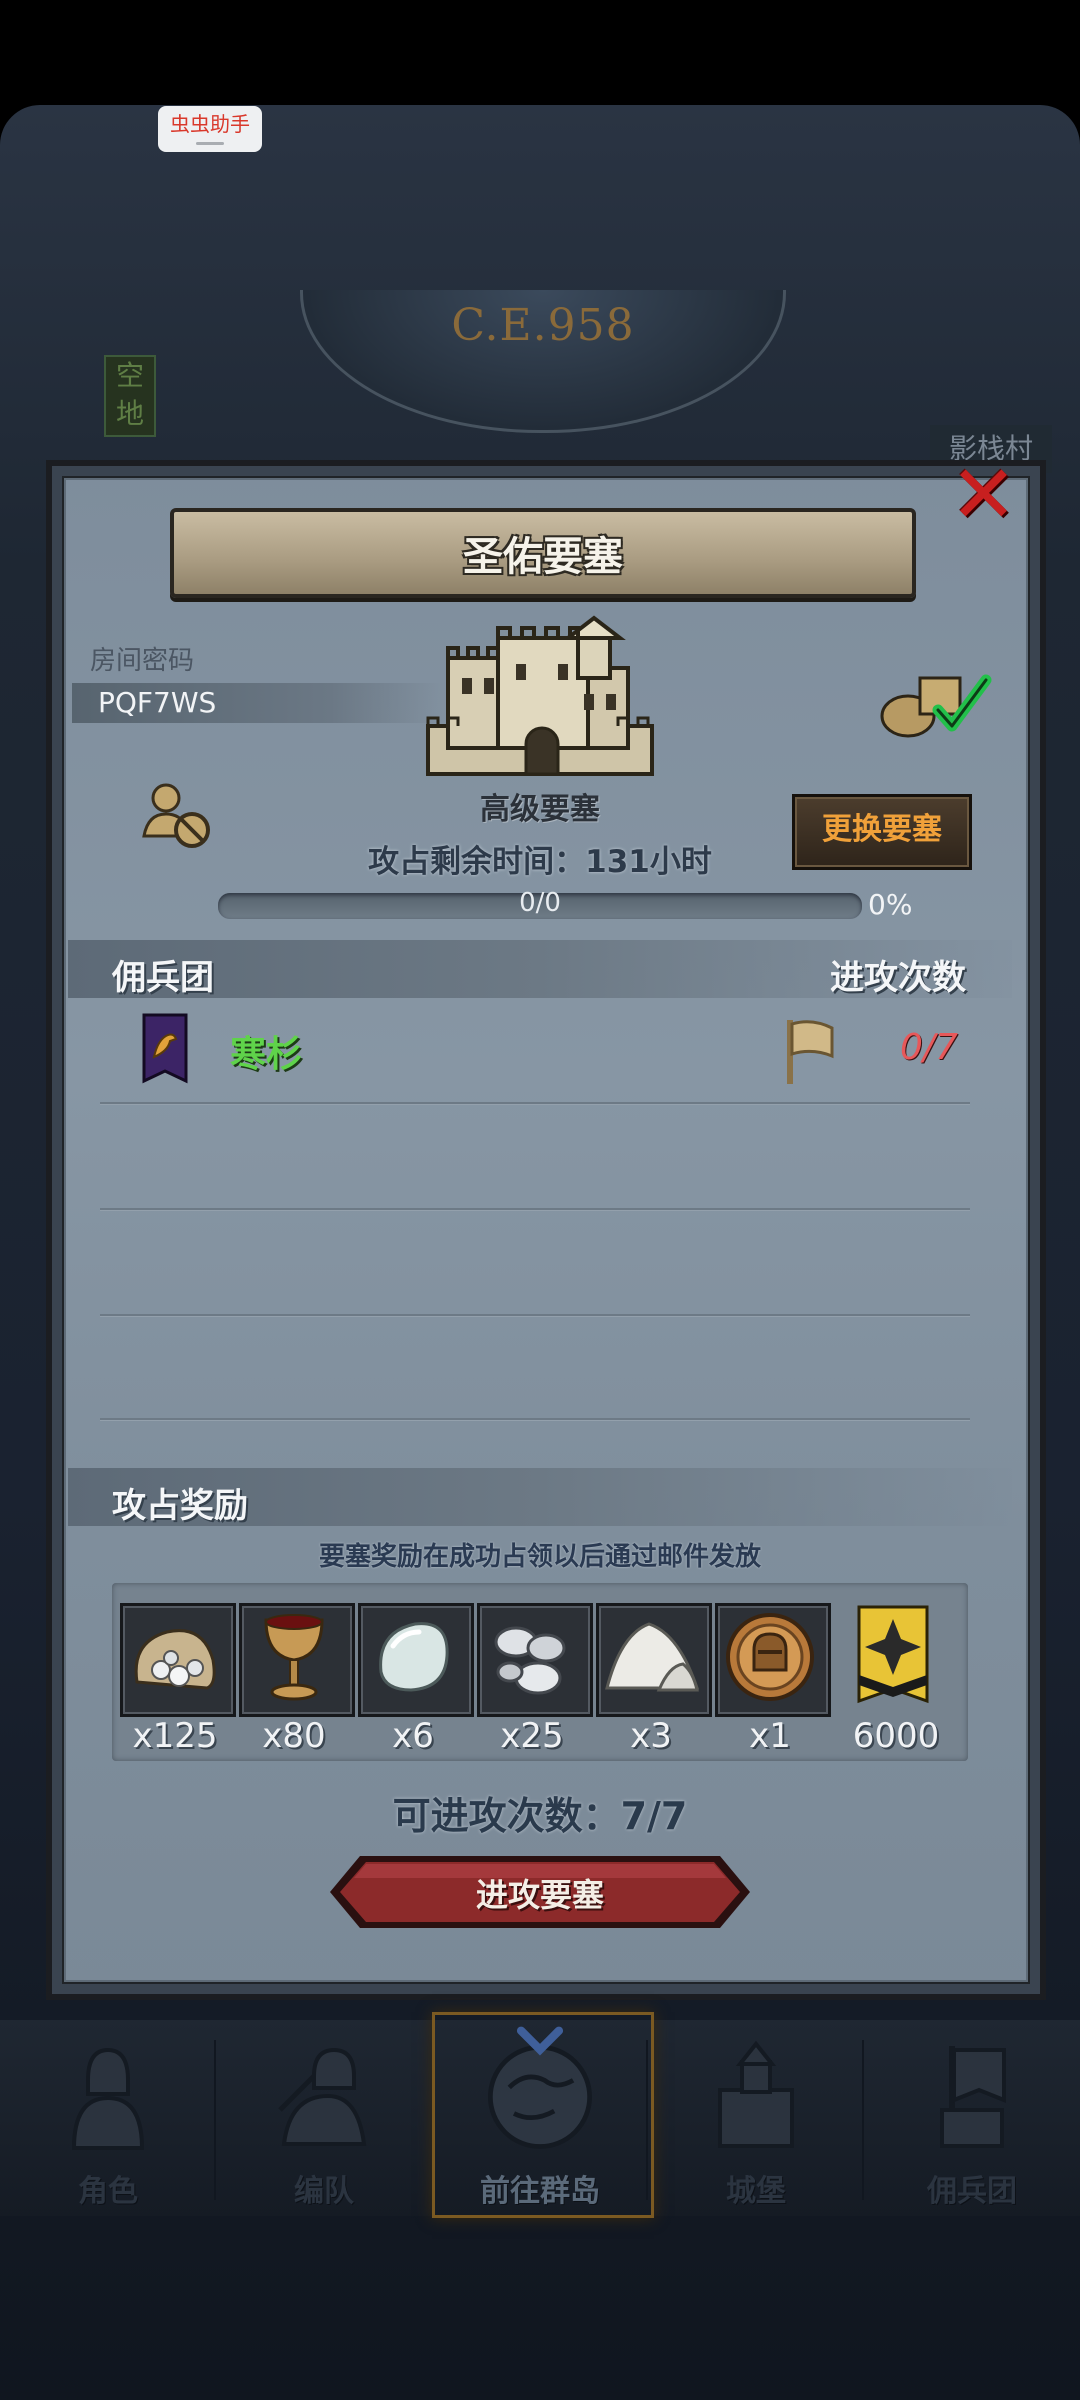 The height and width of the screenshot is (2400, 1080). Describe the element at coordinates (108, 2191) in the screenshot. I see `nav-label: 角色` at that location.